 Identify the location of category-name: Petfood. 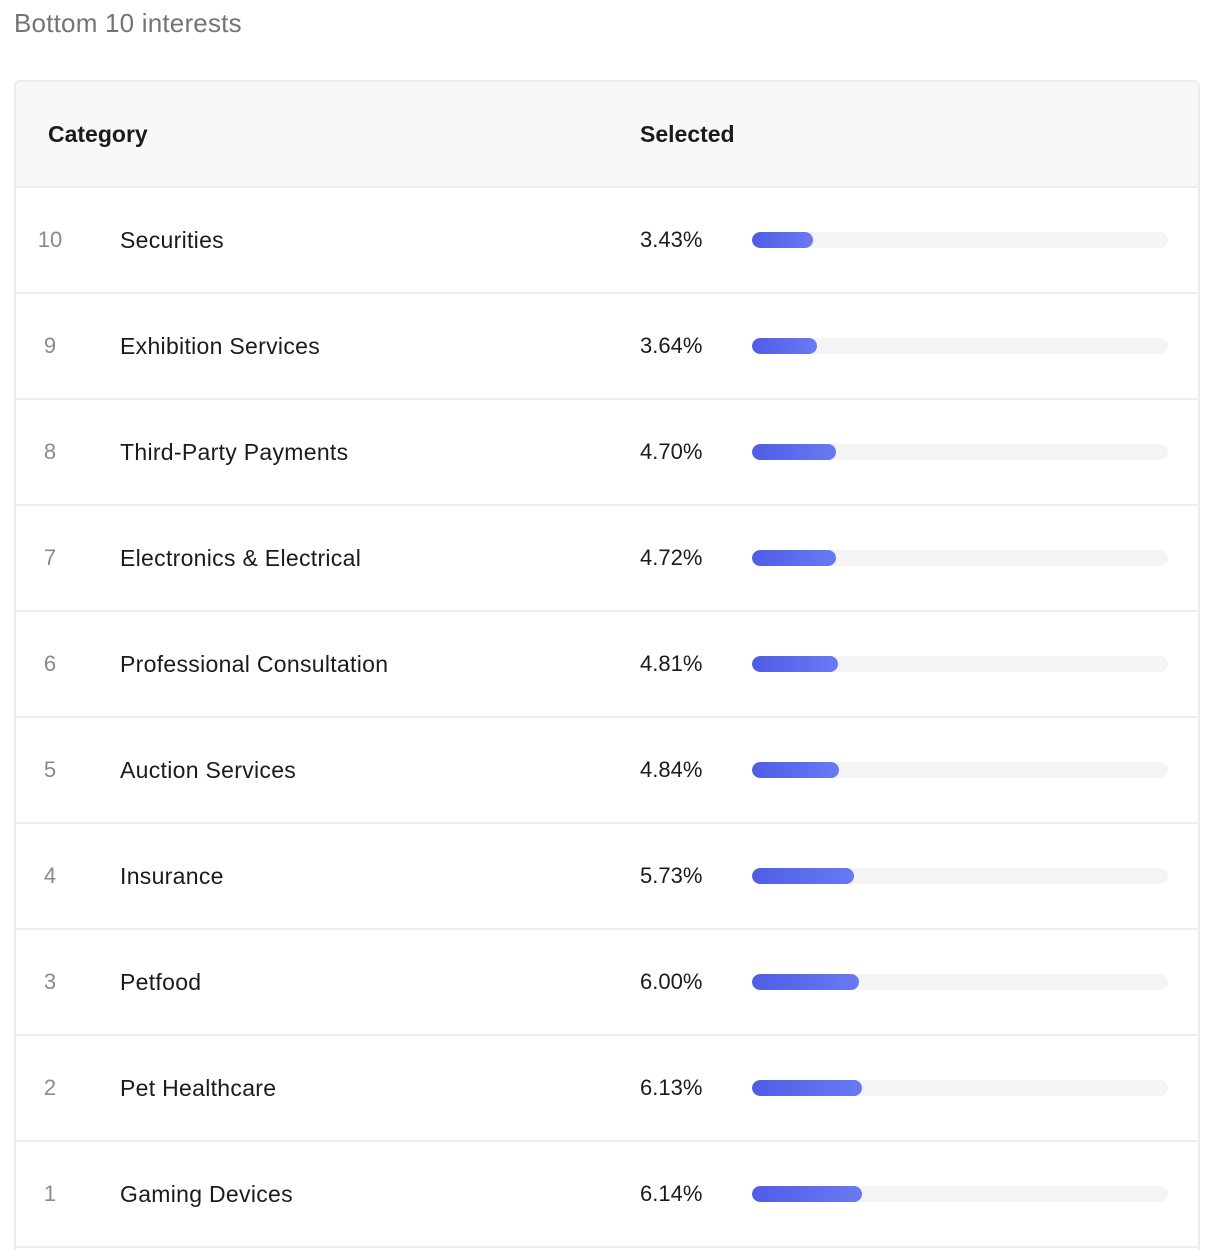
(161, 982).